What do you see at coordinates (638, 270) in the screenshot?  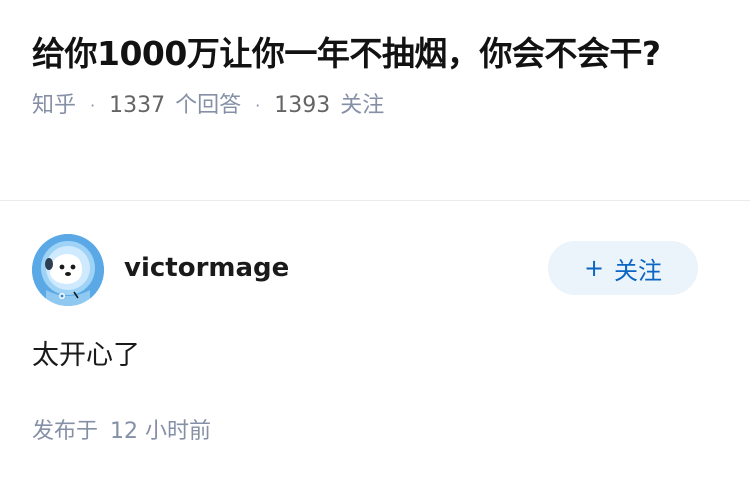 I see `follow-button-label: 关注` at bounding box center [638, 270].